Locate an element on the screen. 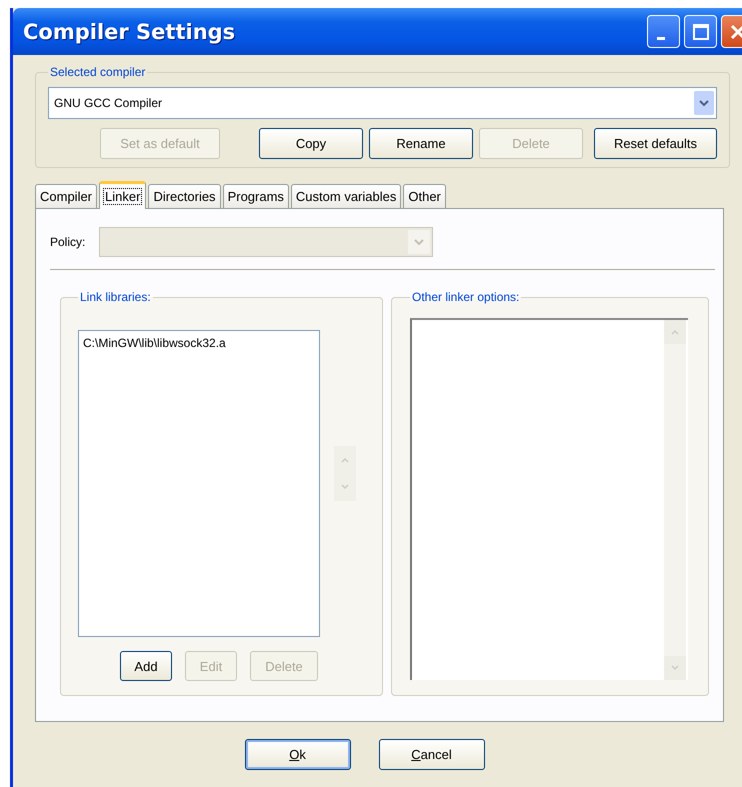 The width and height of the screenshot is (742, 787). compiler-dropdown: GNU GCC Compiler is located at coordinates (382, 103).